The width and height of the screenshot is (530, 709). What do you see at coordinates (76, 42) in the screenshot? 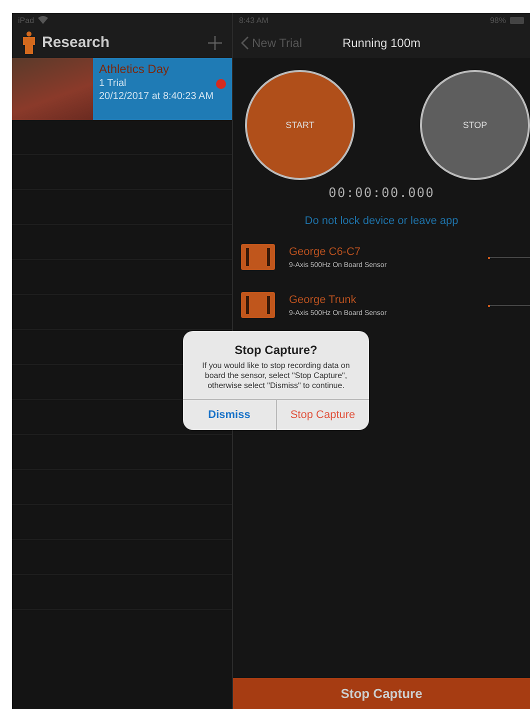
I see `sidebar-title: Research` at bounding box center [76, 42].